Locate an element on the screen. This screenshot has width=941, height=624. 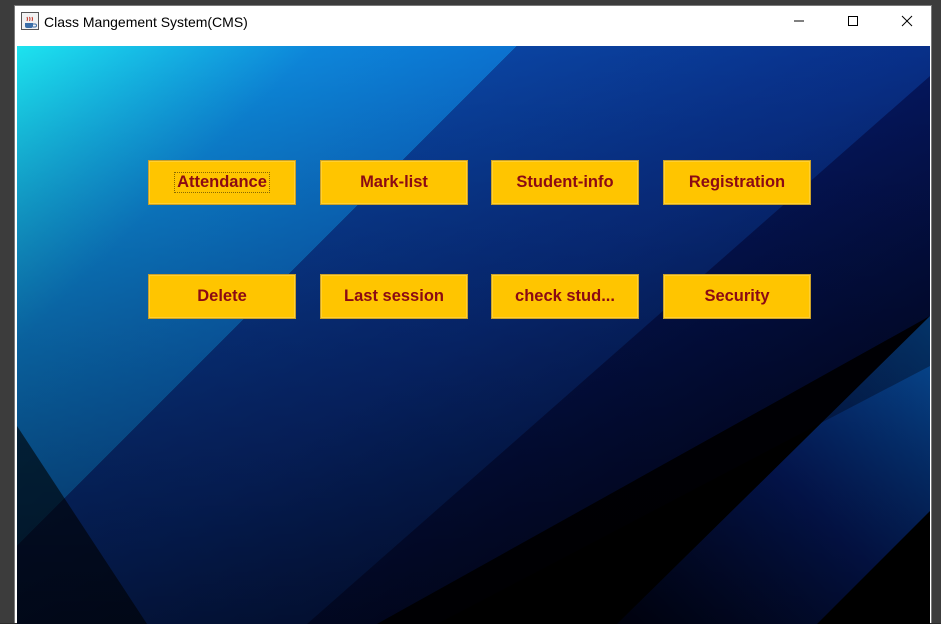
close-icon is located at coordinates (907, 23).